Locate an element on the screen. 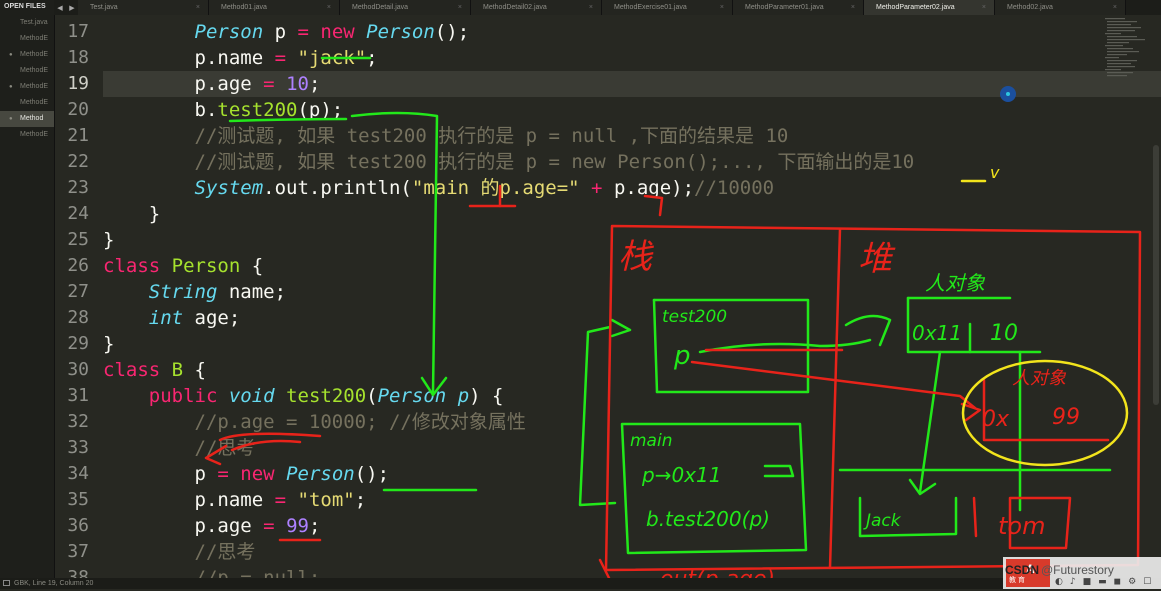  code-token: Person is located at coordinates (206, 266).